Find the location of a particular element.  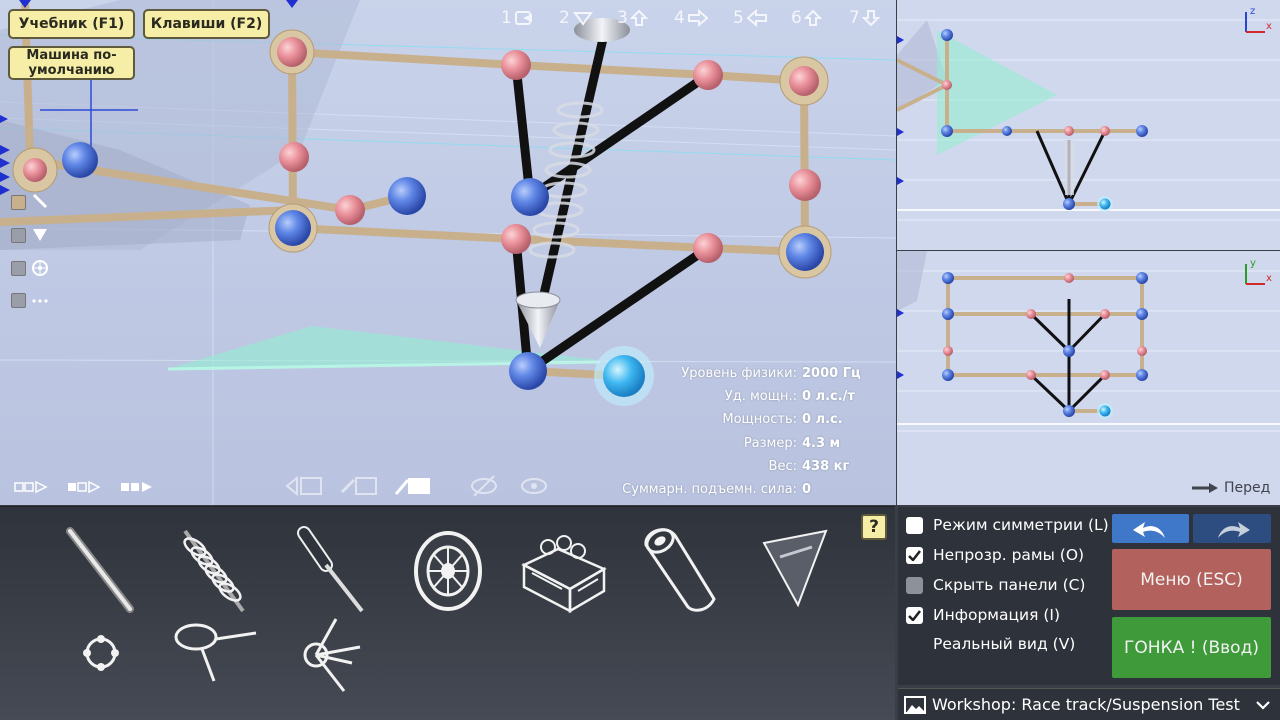

keys-button: Клавиши (F2) is located at coordinates (206, 24).